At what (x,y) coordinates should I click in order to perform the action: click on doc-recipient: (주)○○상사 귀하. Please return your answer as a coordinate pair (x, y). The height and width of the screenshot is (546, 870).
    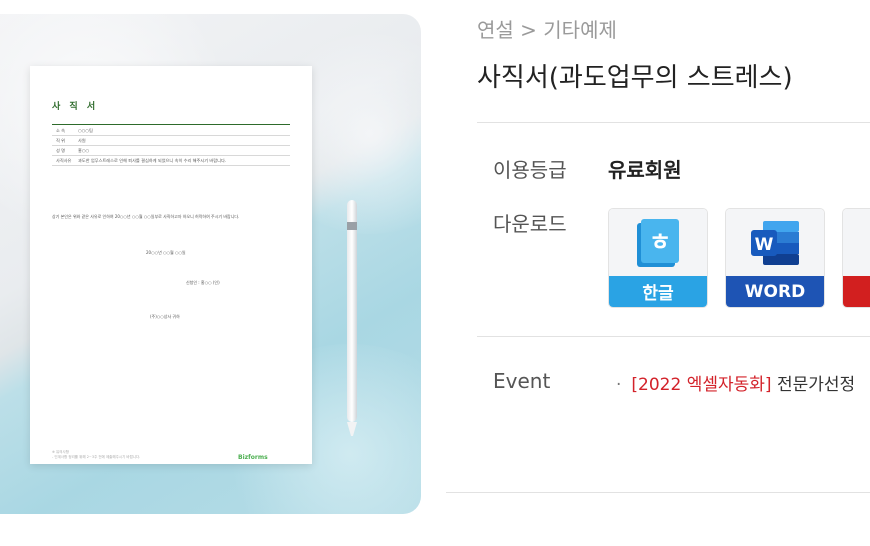
    Looking at the image, I should click on (165, 316).